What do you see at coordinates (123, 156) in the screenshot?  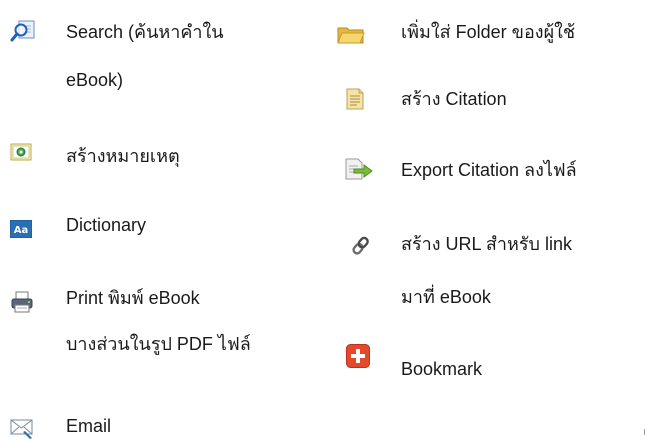 I see `create-note-label: สร้างหมายเหตุ` at bounding box center [123, 156].